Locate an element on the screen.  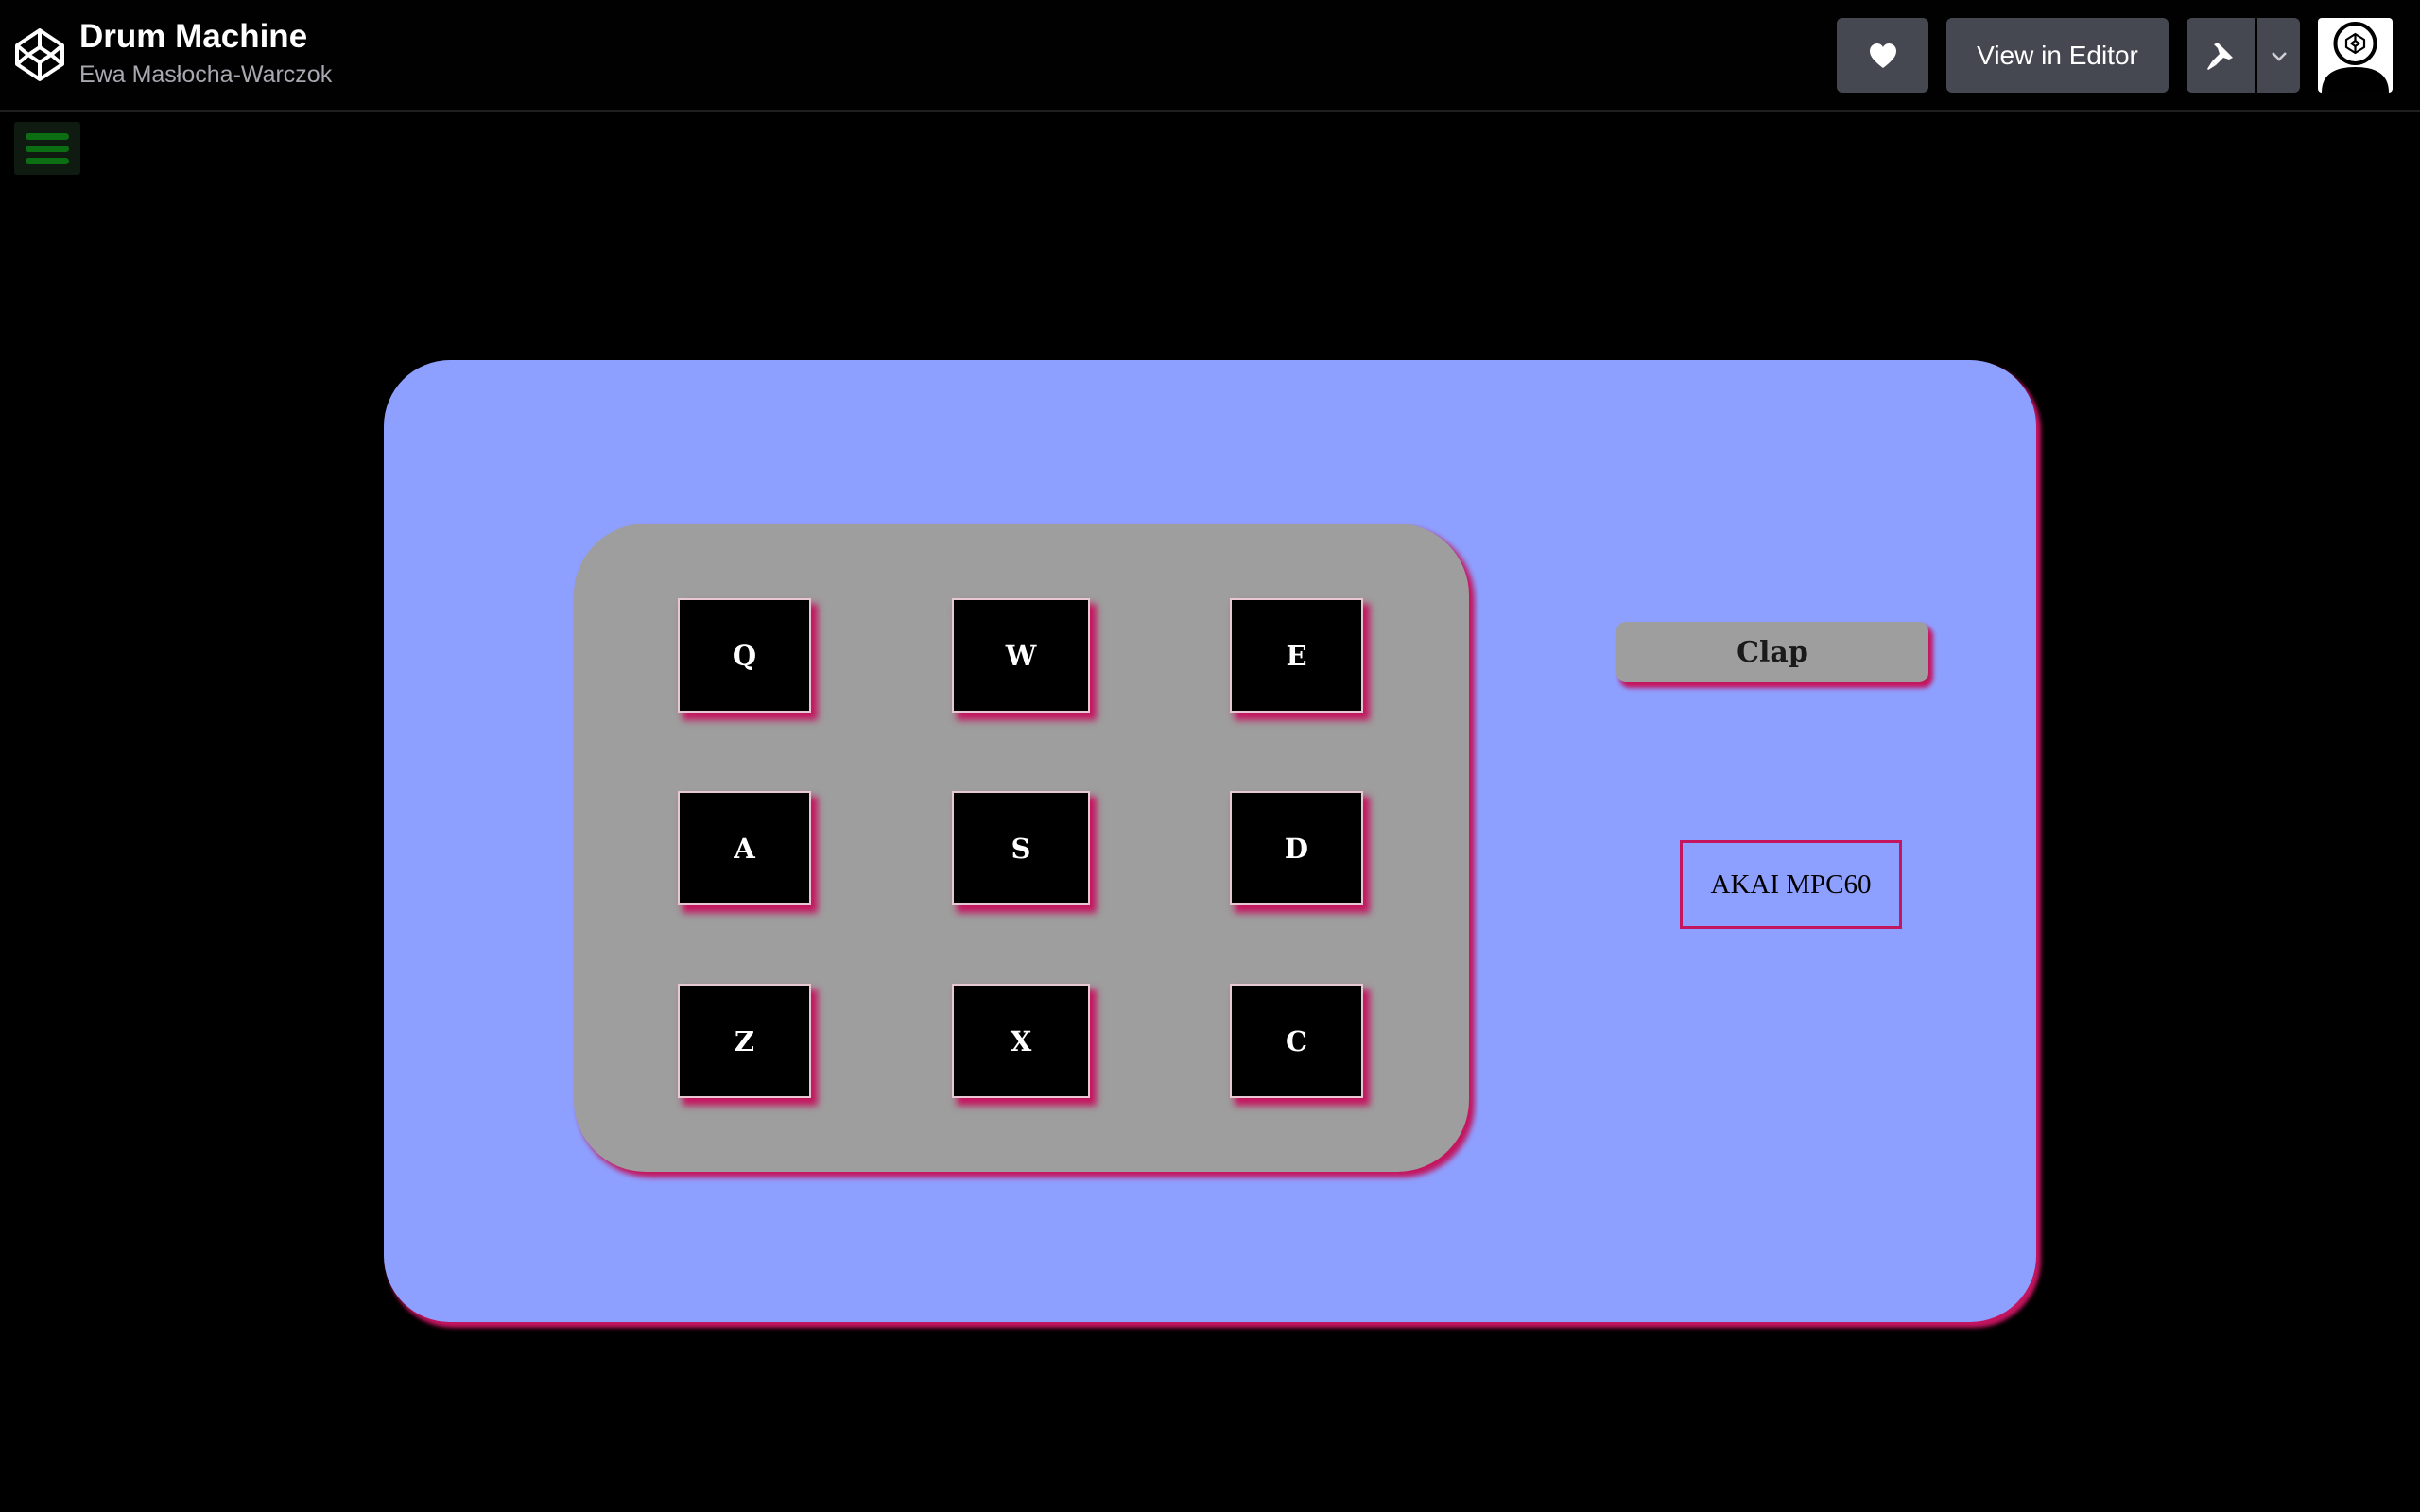
pin-button is located at coordinates (2221, 55).